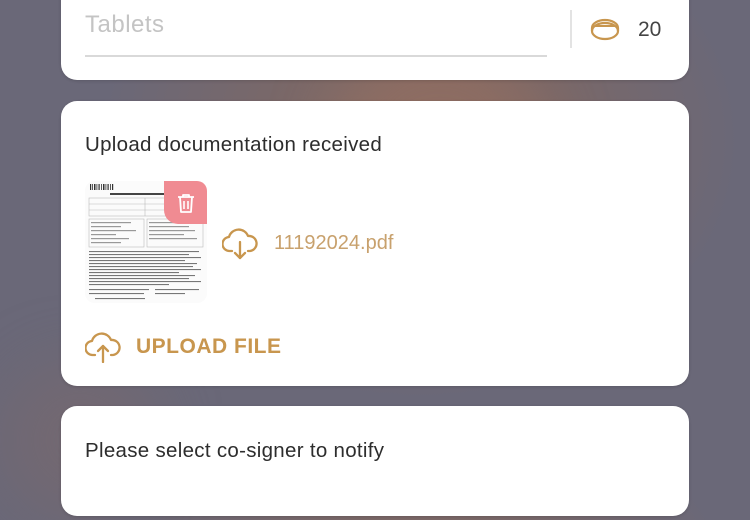 The height and width of the screenshot is (520, 750). I want to click on delete-file-button, so click(185, 202).